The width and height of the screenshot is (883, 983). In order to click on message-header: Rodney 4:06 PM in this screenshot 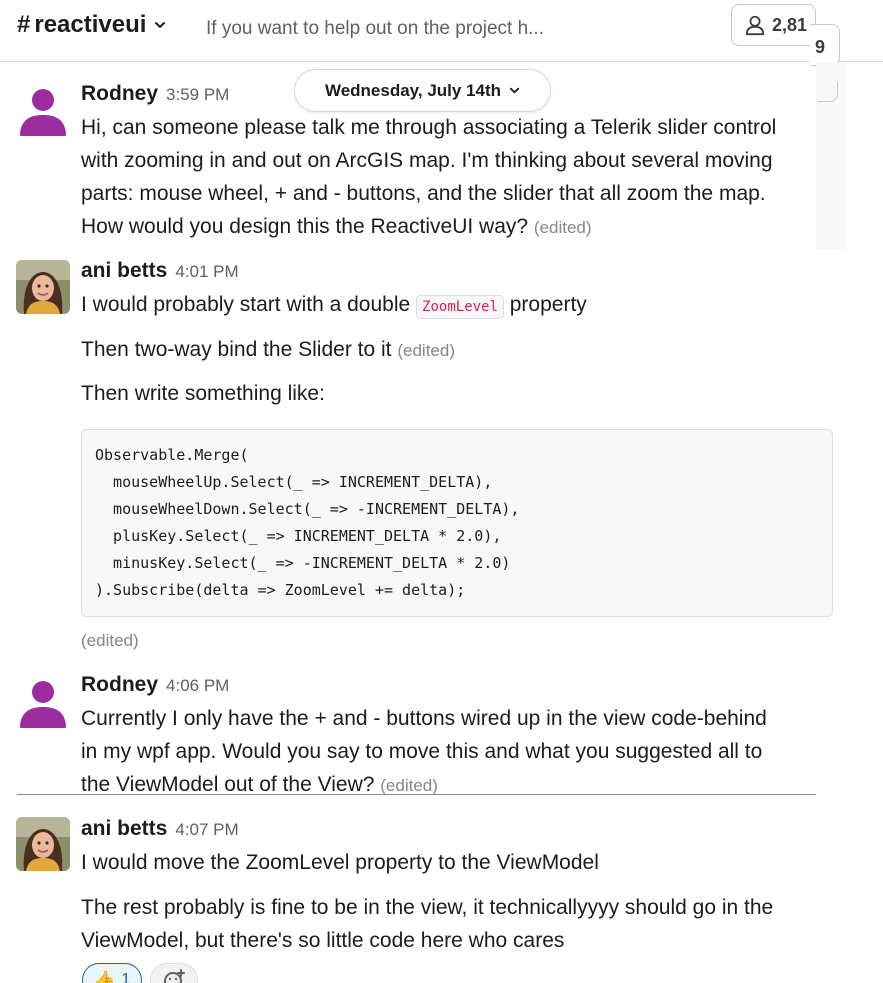, I will do `click(155, 685)`.